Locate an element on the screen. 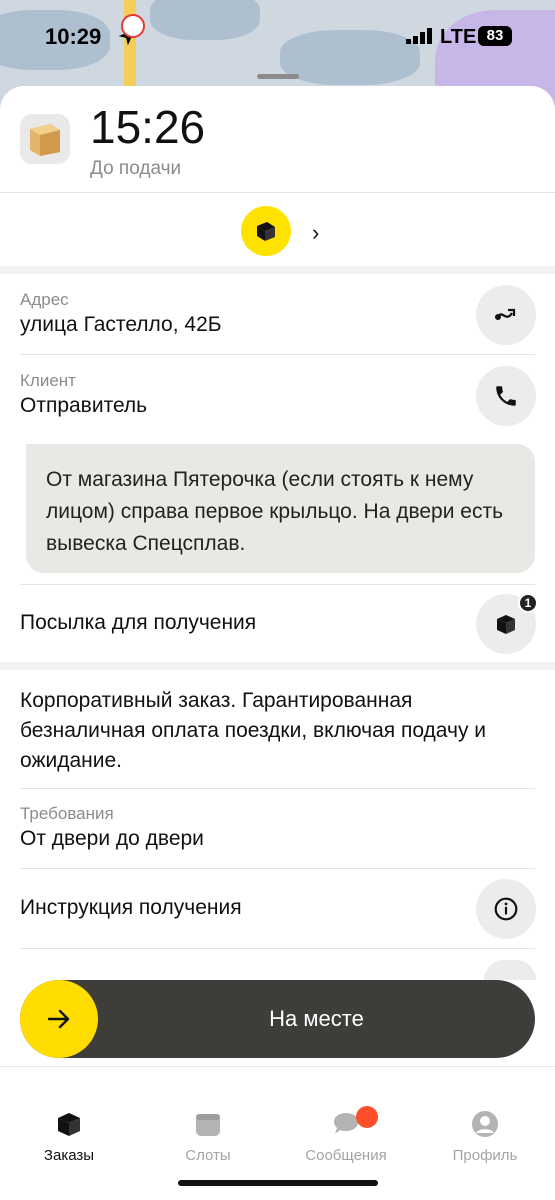 This screenshot has height=1200, width=555. requirements-value: От двери до двери is located at coordinates (112, 838).